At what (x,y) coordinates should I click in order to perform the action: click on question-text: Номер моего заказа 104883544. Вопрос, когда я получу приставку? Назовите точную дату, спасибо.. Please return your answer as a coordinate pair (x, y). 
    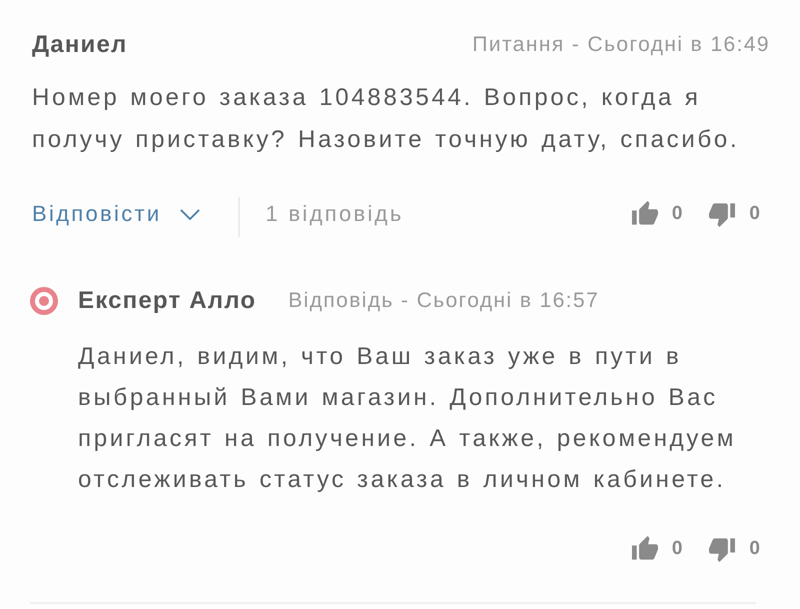
    Looking at the image, I should click on (386, 119).